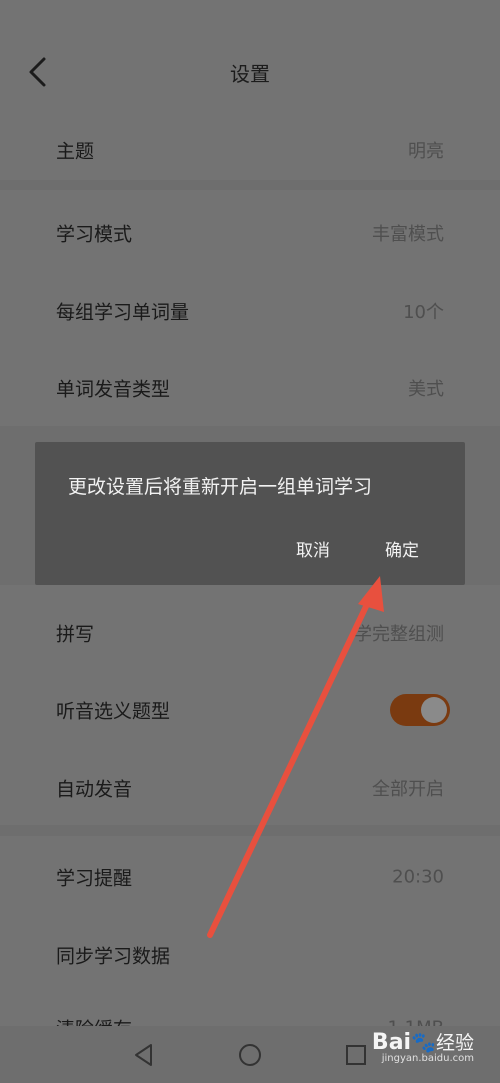 The height and width of the screenshot is (1083, 500). I want to click on setting-value: 明亮, so click(426, 151).